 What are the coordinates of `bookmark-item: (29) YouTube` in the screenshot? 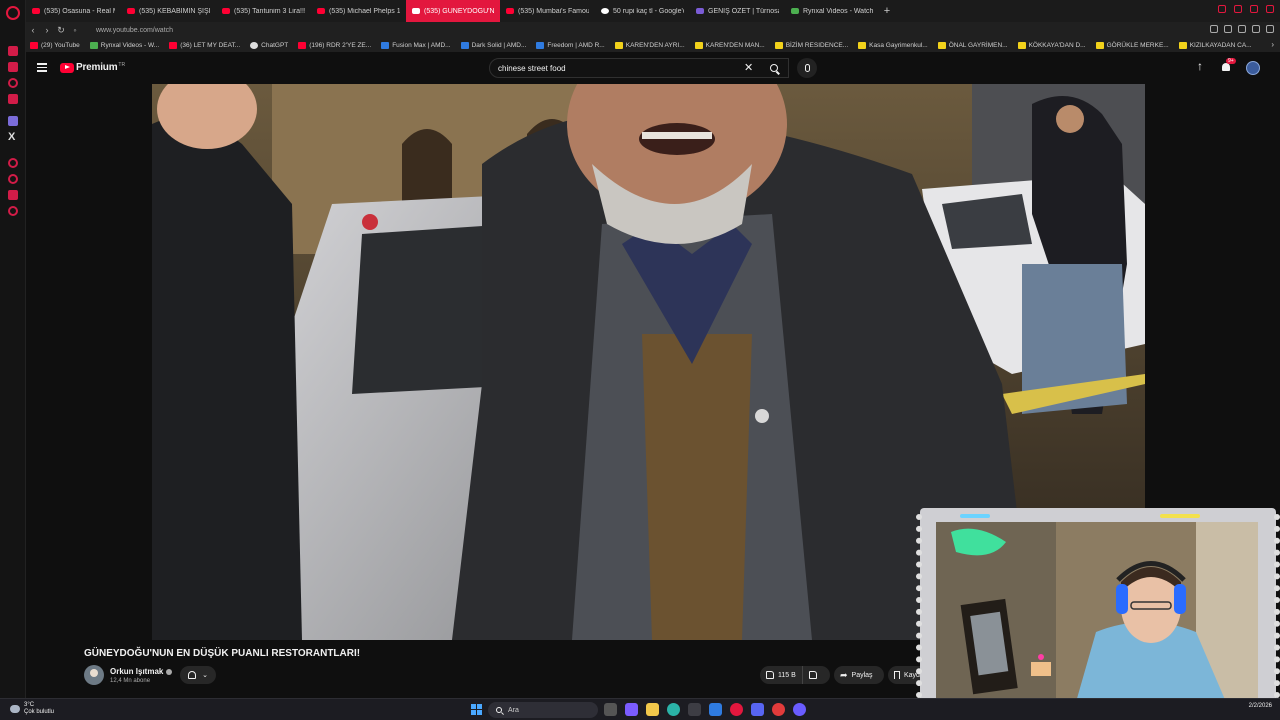 It's located at (55, 45).